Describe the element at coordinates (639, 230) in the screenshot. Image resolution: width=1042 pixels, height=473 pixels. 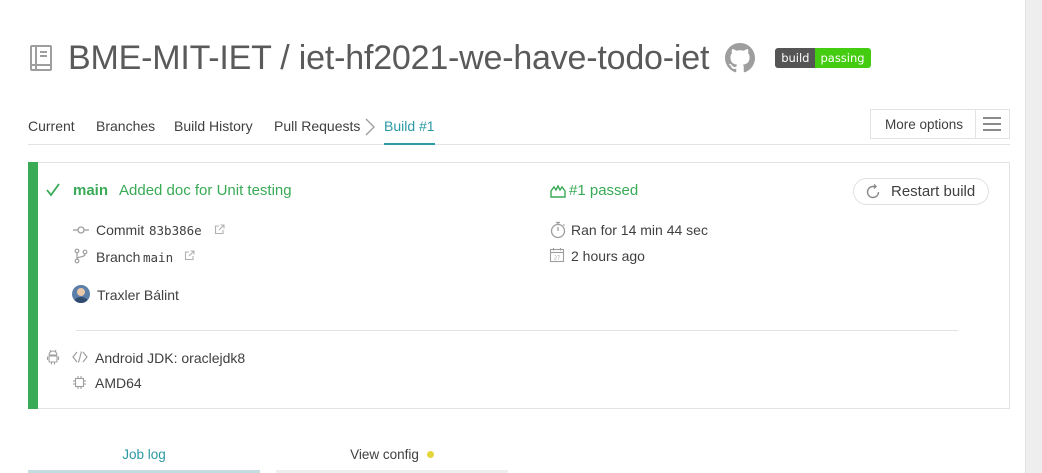
I see `build-duration: Ran for 14 min 44 sec` at that location.